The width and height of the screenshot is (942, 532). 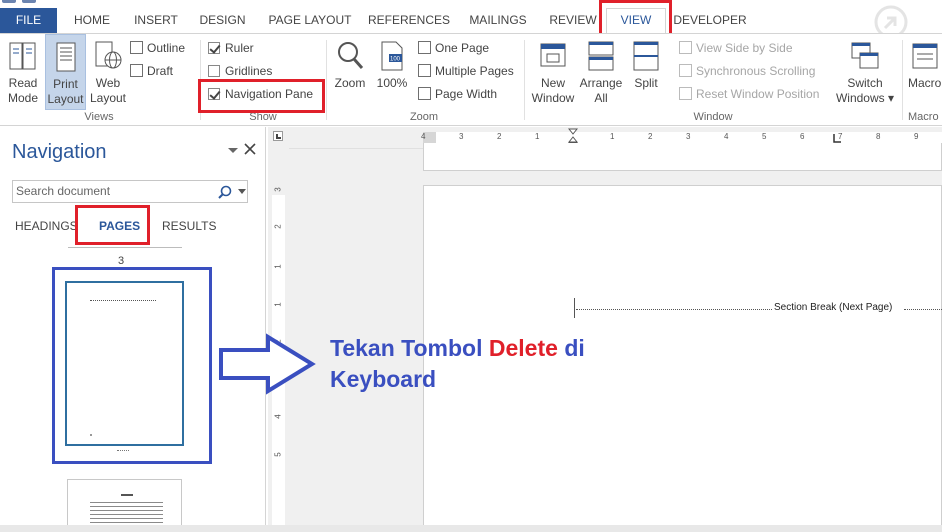 What do you see at coordinates (23, 72) in the screenshot?
I see `read-mode-button: Read Mode` at bounding box center [23, 72].